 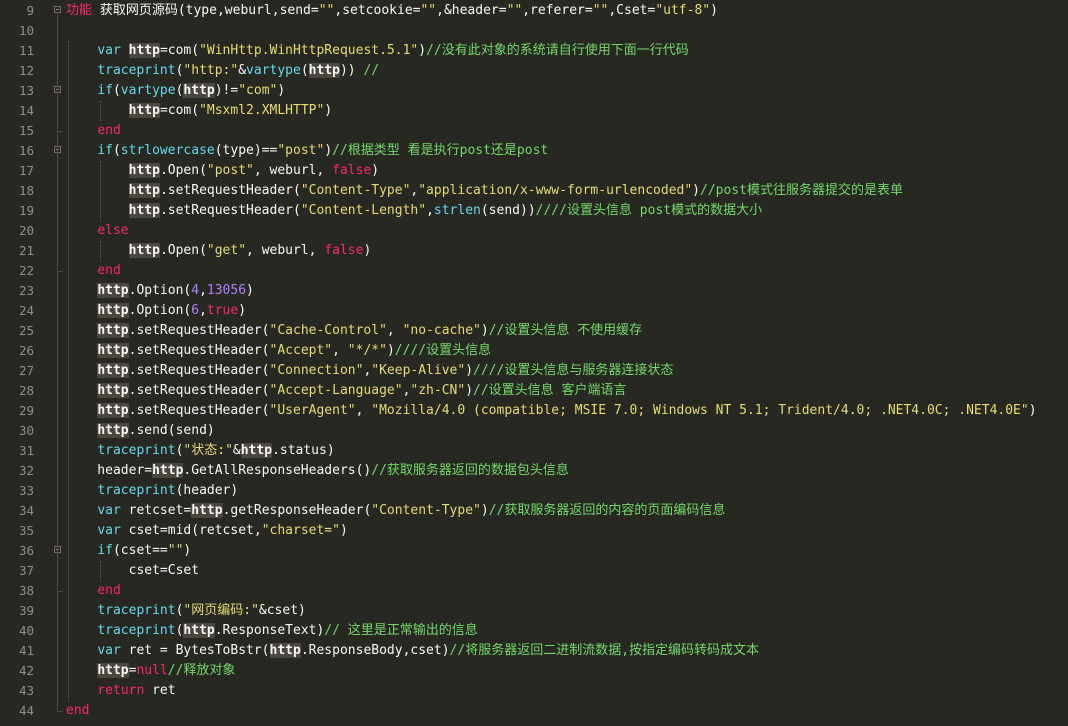 I want to click on code-line: 17 http.Open("post", weburl, false), so click(x=534, y=171).